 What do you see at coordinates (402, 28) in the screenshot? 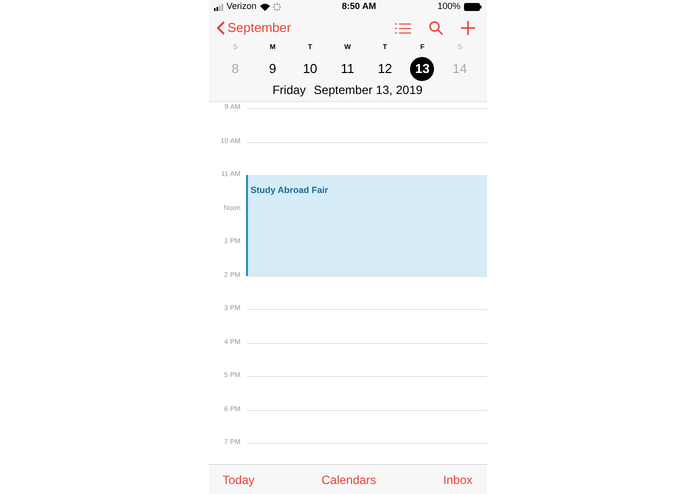
I see `list-icon` at bounding box center [402, 28].